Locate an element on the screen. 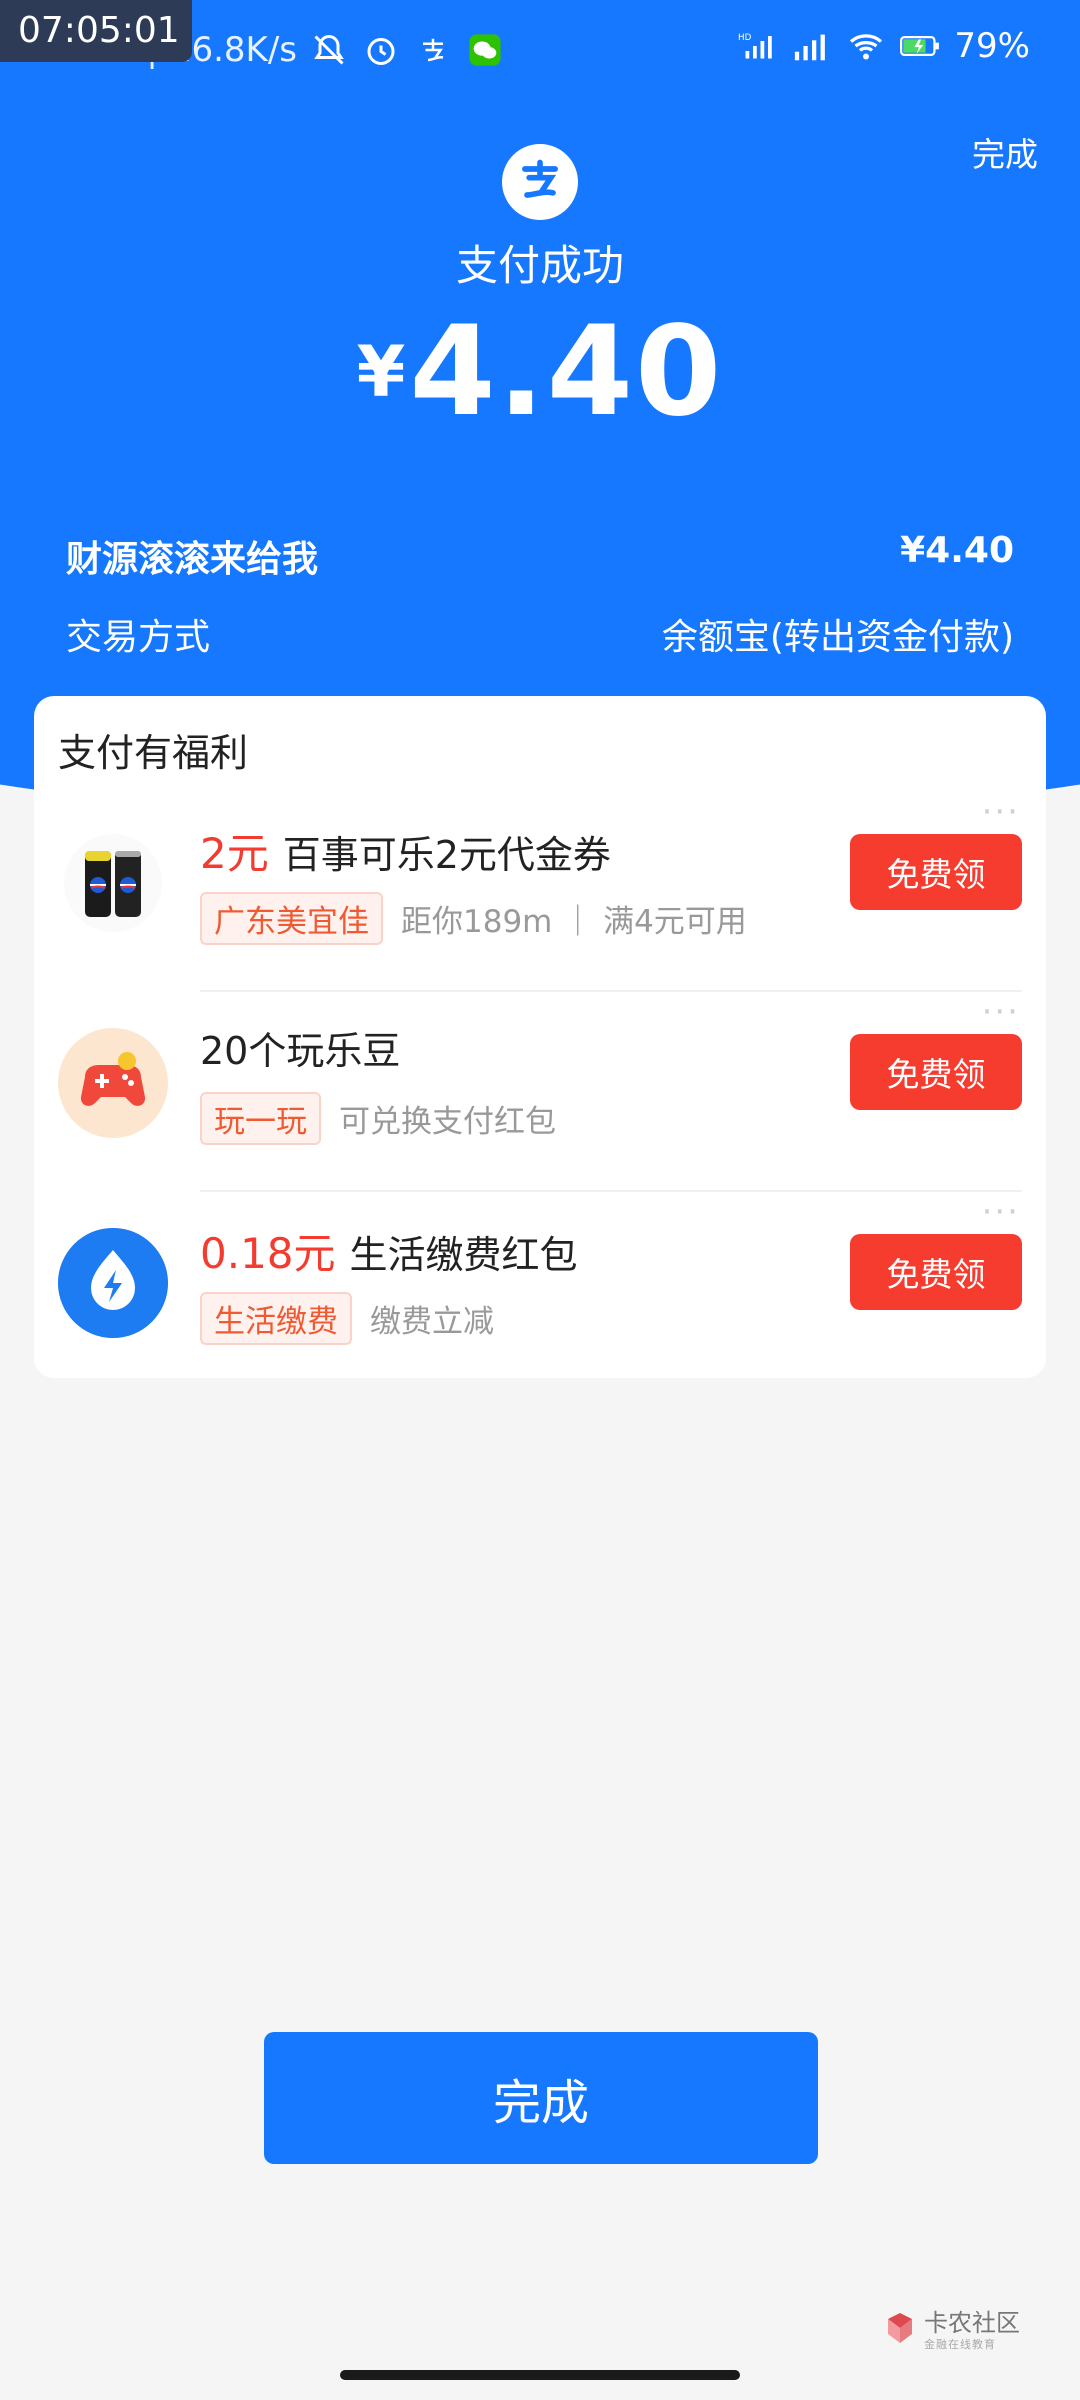 This screenshot has height=2400, width=1080. amount-value: 4.40 is located at coordinates (566, 372).